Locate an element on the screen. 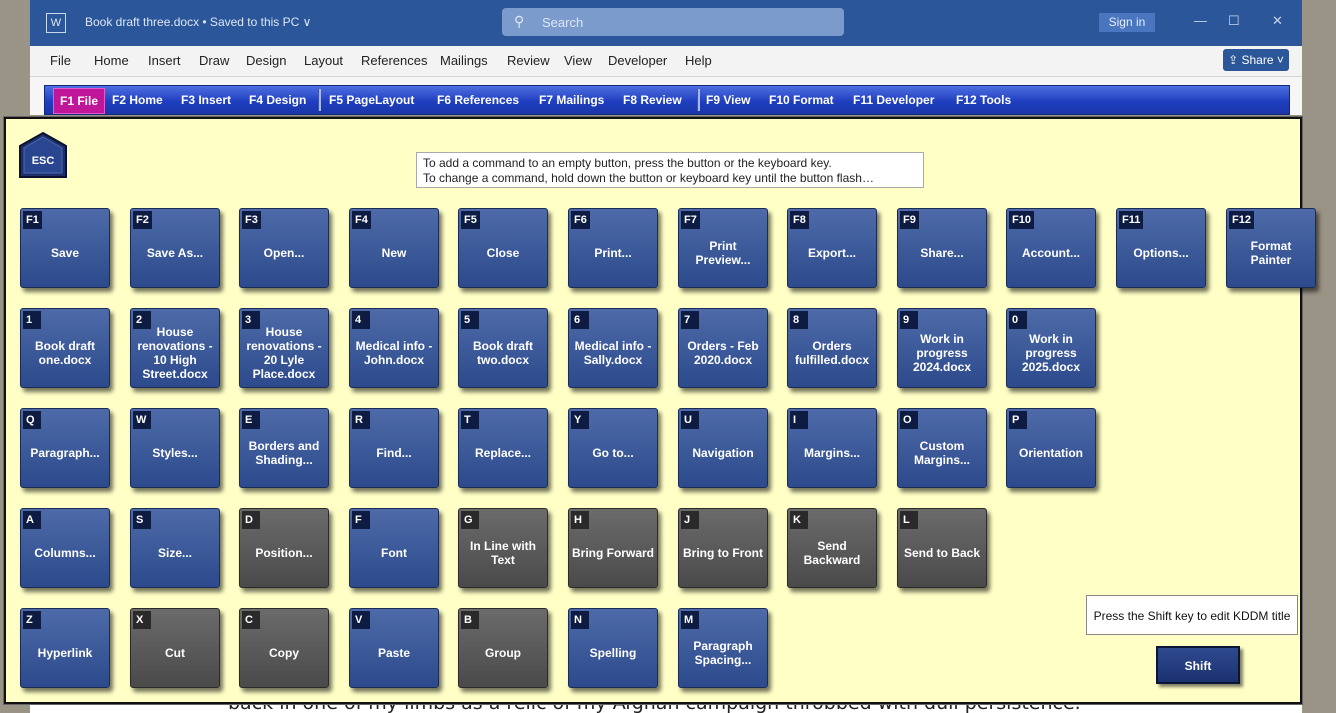 The width and height of the screenshot is (1336, 713). menu-references: References is located at coordinates (394, 60).